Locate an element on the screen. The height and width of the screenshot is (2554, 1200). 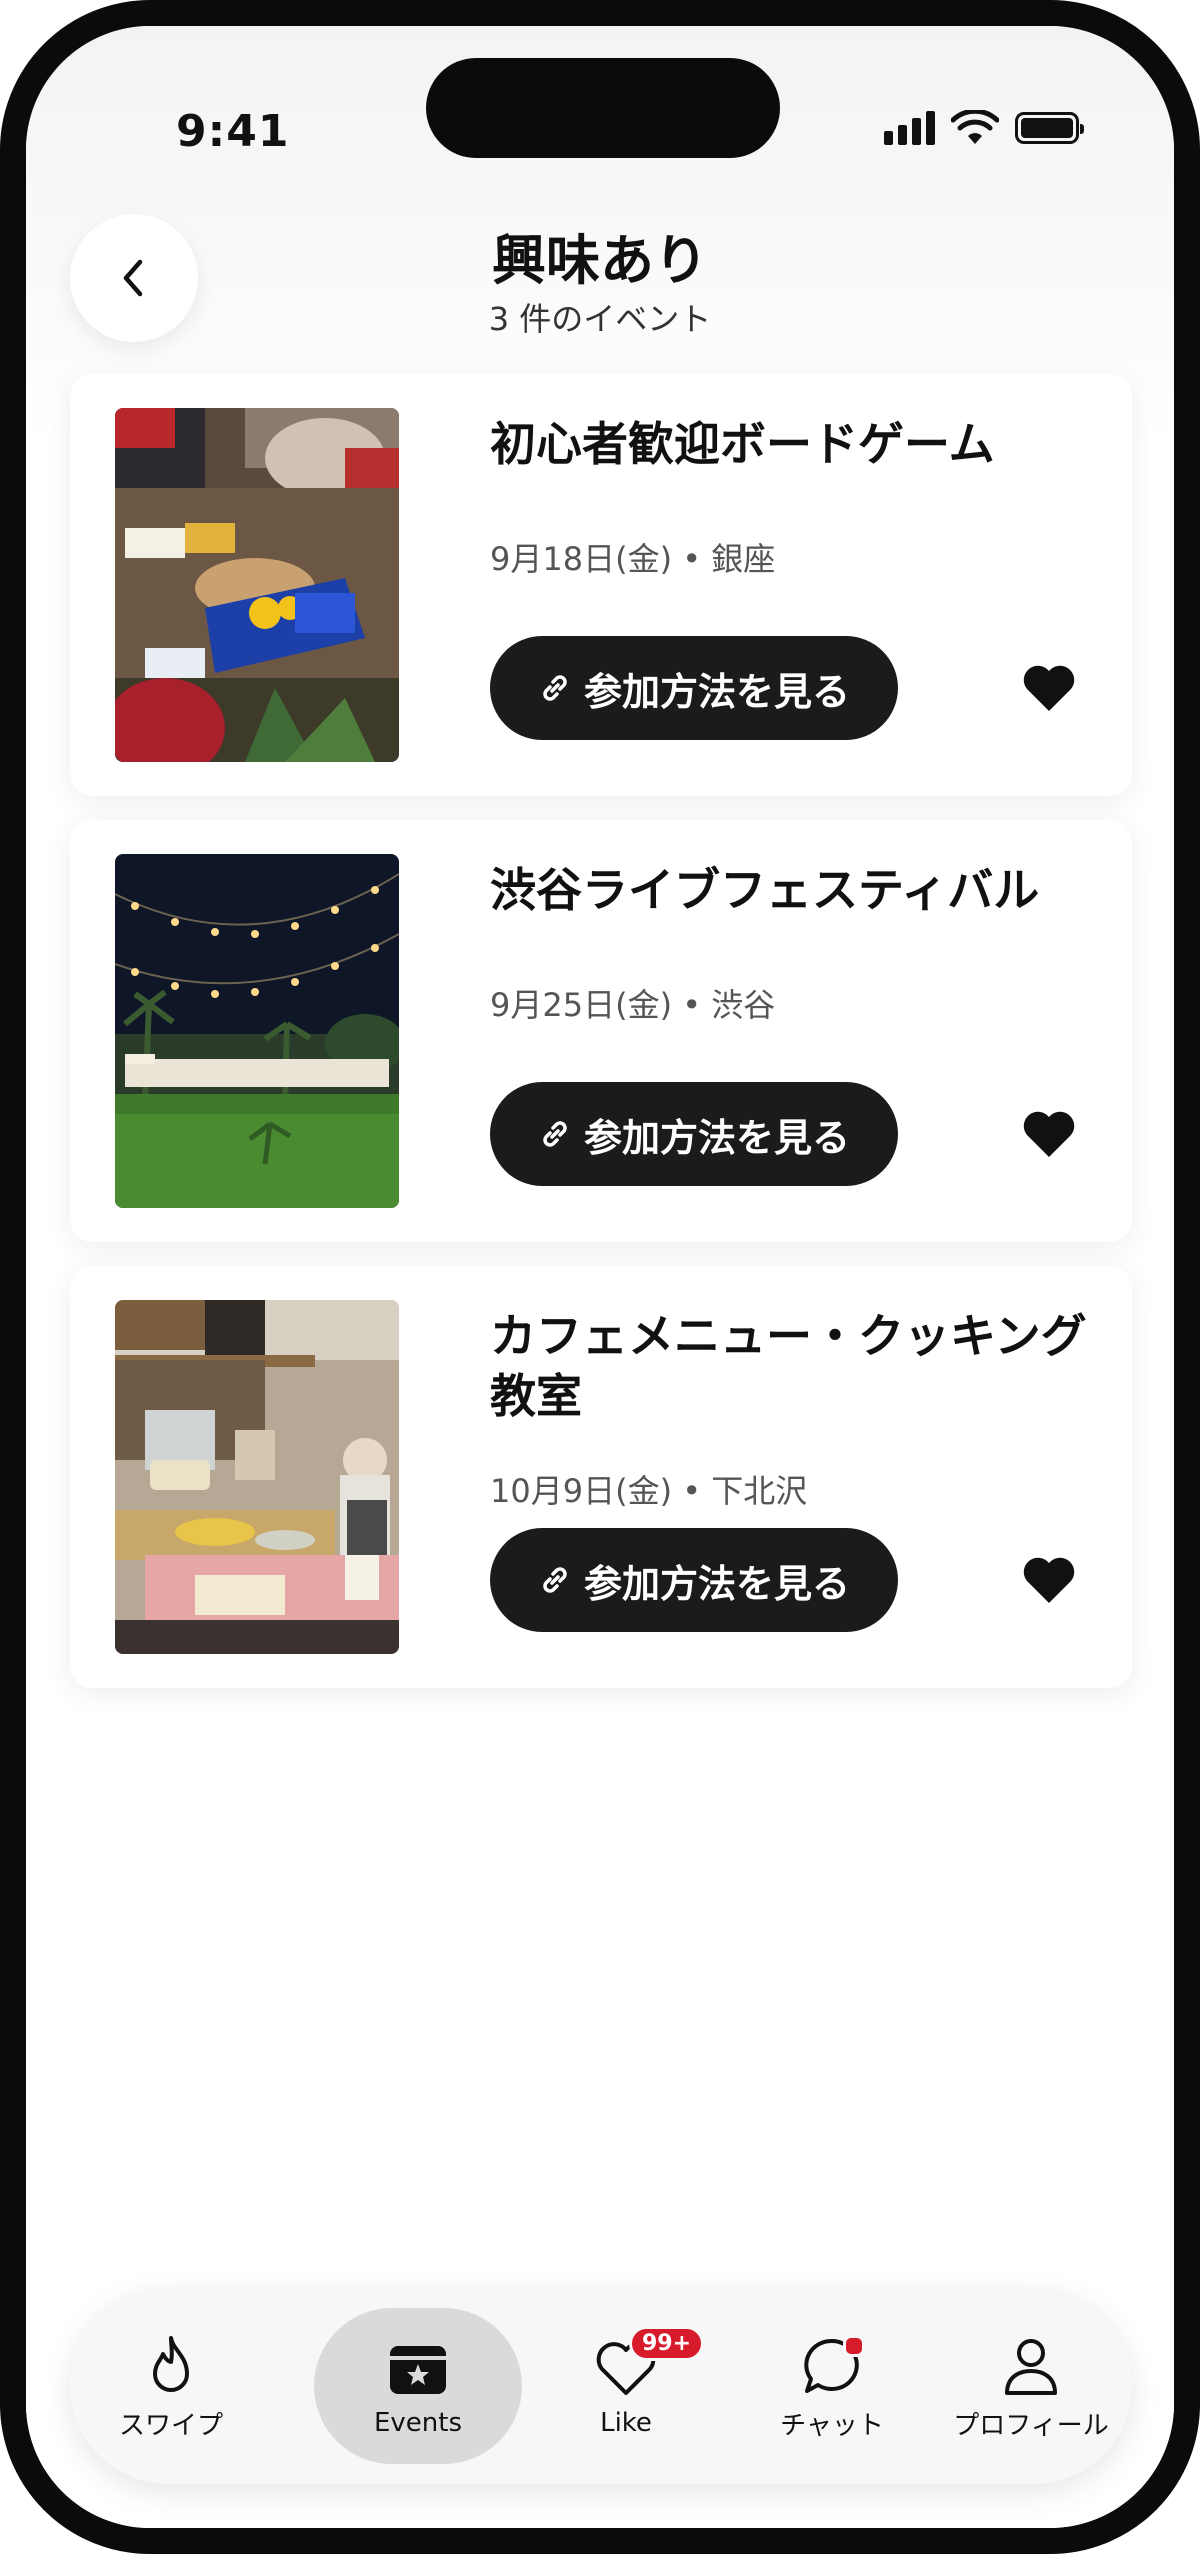
event-title: 渋谷ライブフェスティバル is located at coordinates (765, 890).